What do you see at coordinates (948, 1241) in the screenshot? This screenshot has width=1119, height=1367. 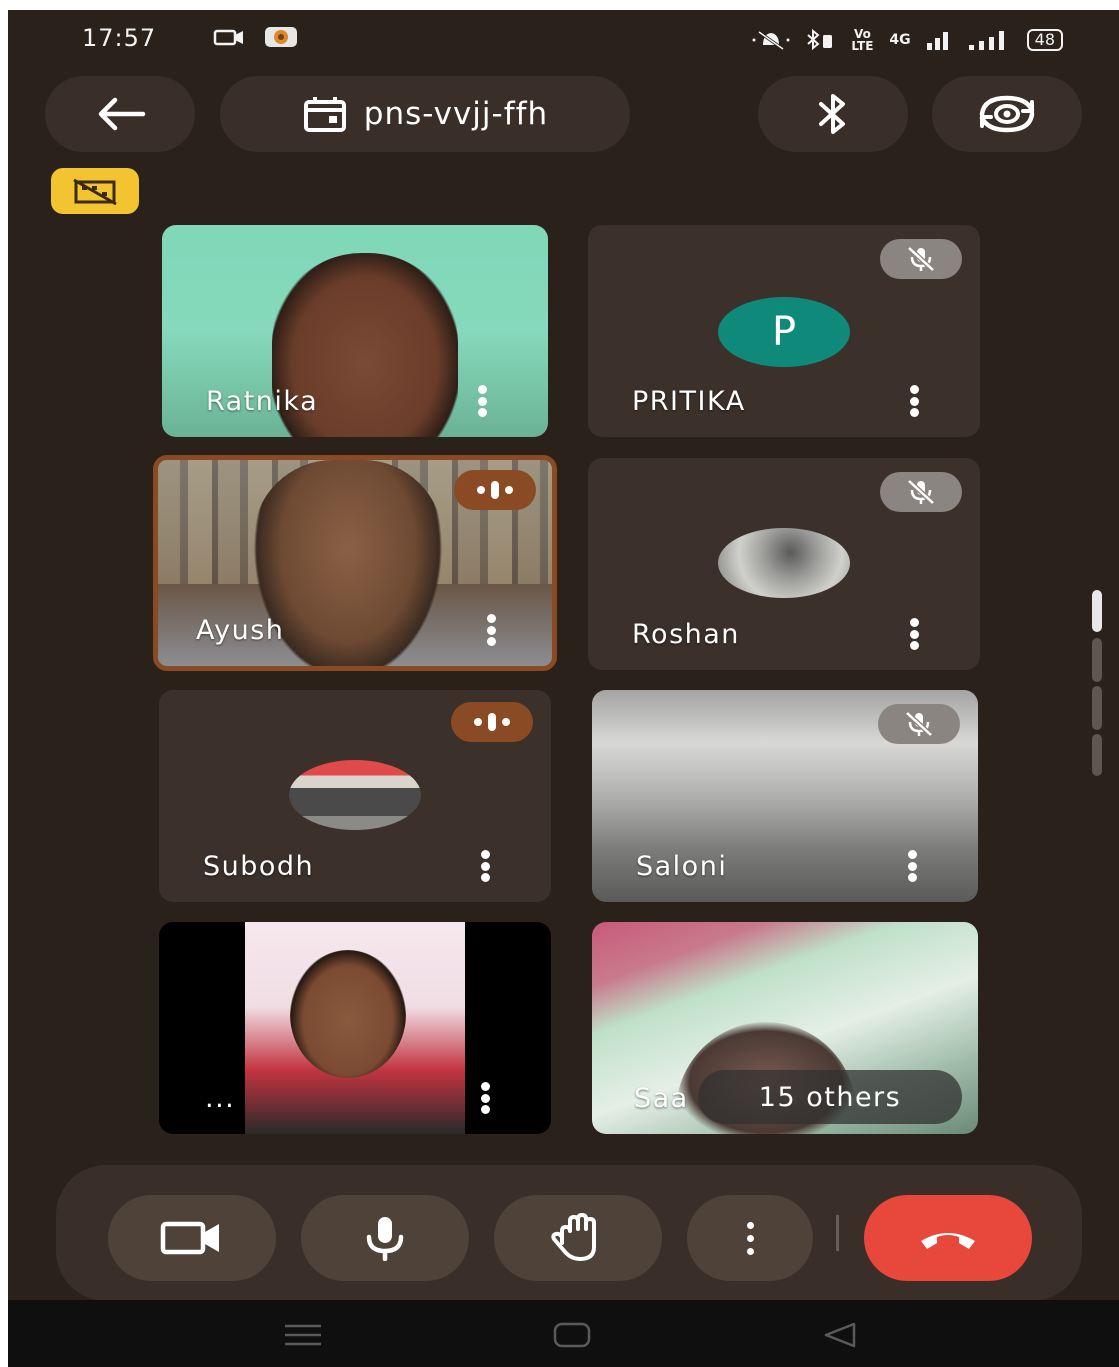 I see `end-call-icon` at bounding box center [948, 1241].